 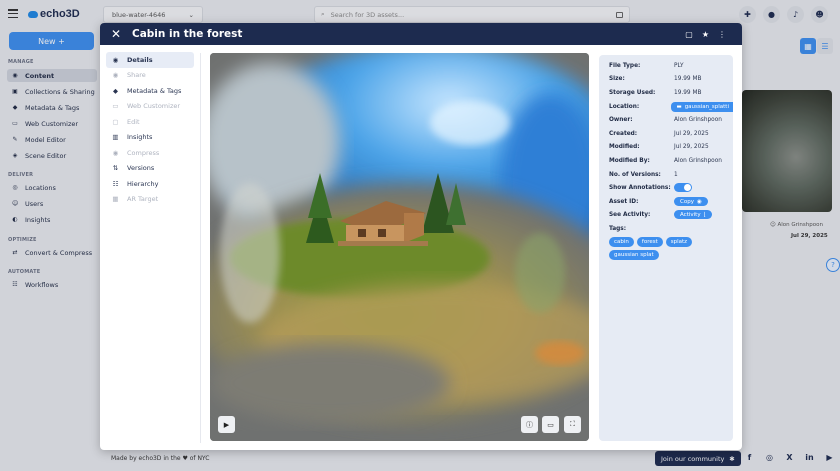 What do you see at coordinates (704, 214) in the screenshot?
I see `chart-icon: ⌊` at bounding box center [704, 214].